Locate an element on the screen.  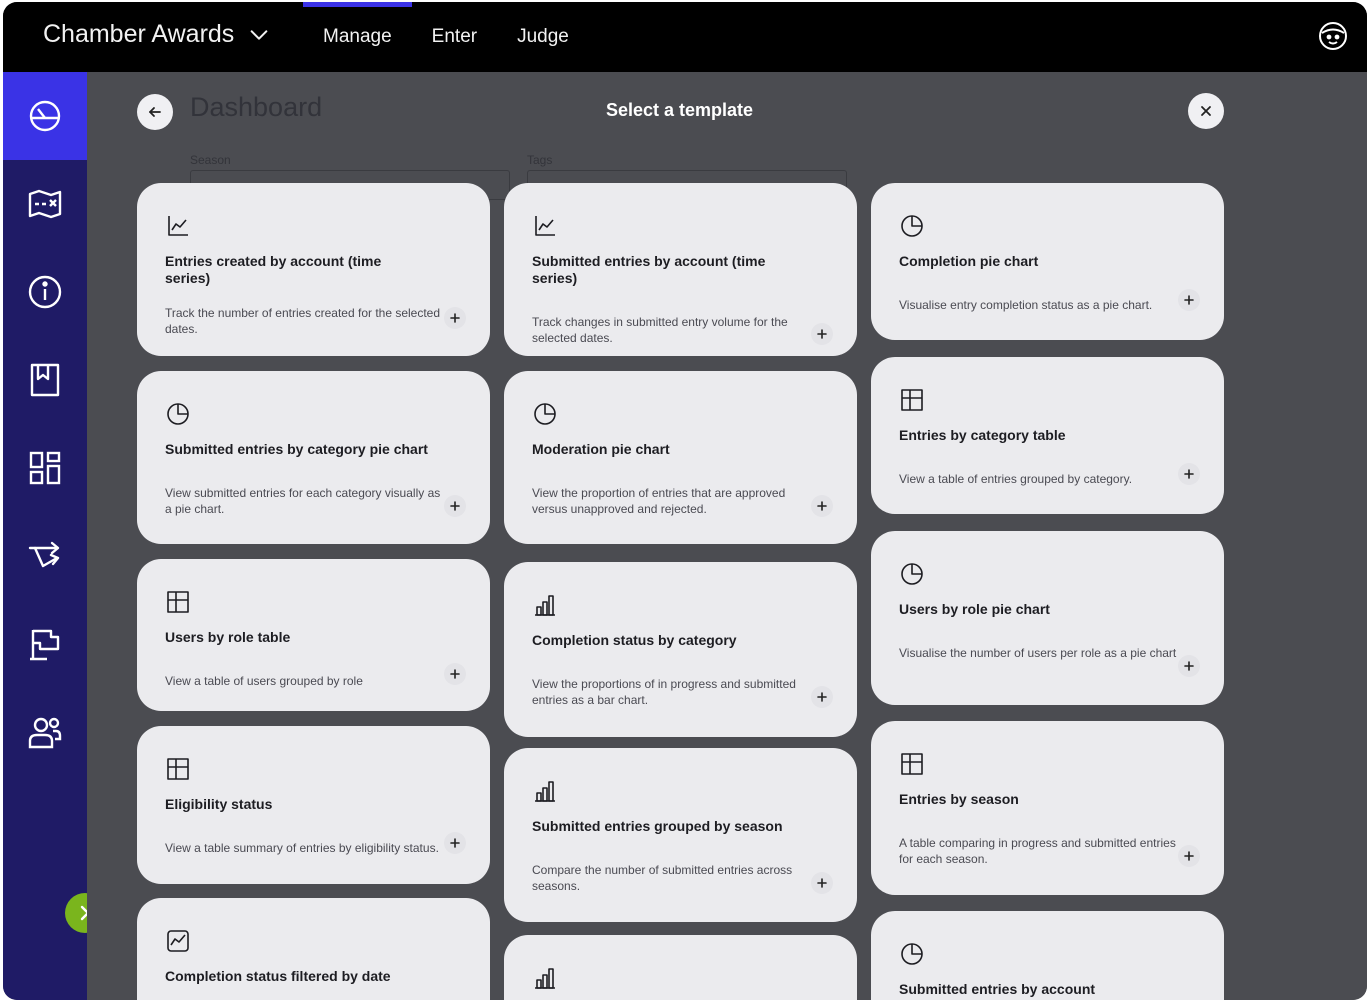
template-card-title: Eligibility status is located at coordinates (219, 804).